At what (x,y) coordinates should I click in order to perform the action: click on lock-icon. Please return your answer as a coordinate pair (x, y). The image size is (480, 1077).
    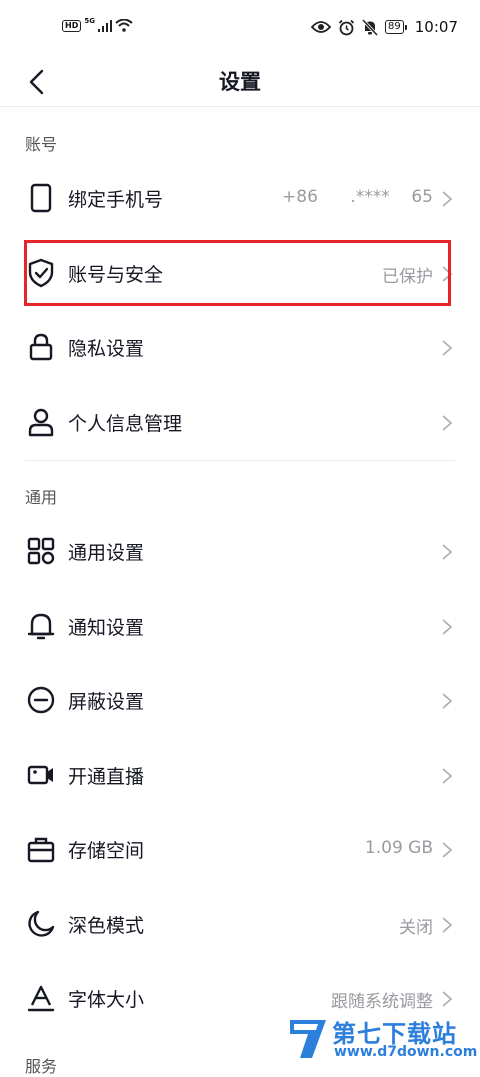
    Looking at the image, I should click on (41, 347).